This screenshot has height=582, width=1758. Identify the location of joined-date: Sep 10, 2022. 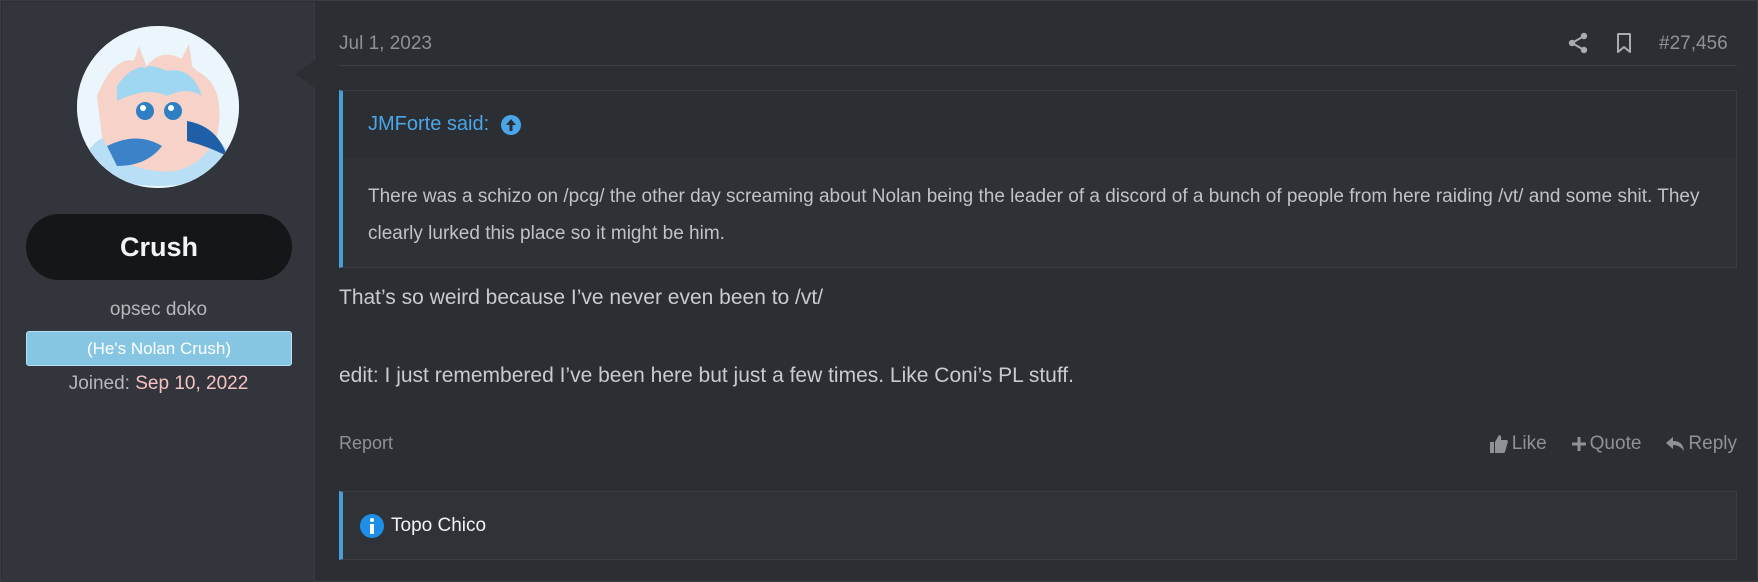
(192, 383).